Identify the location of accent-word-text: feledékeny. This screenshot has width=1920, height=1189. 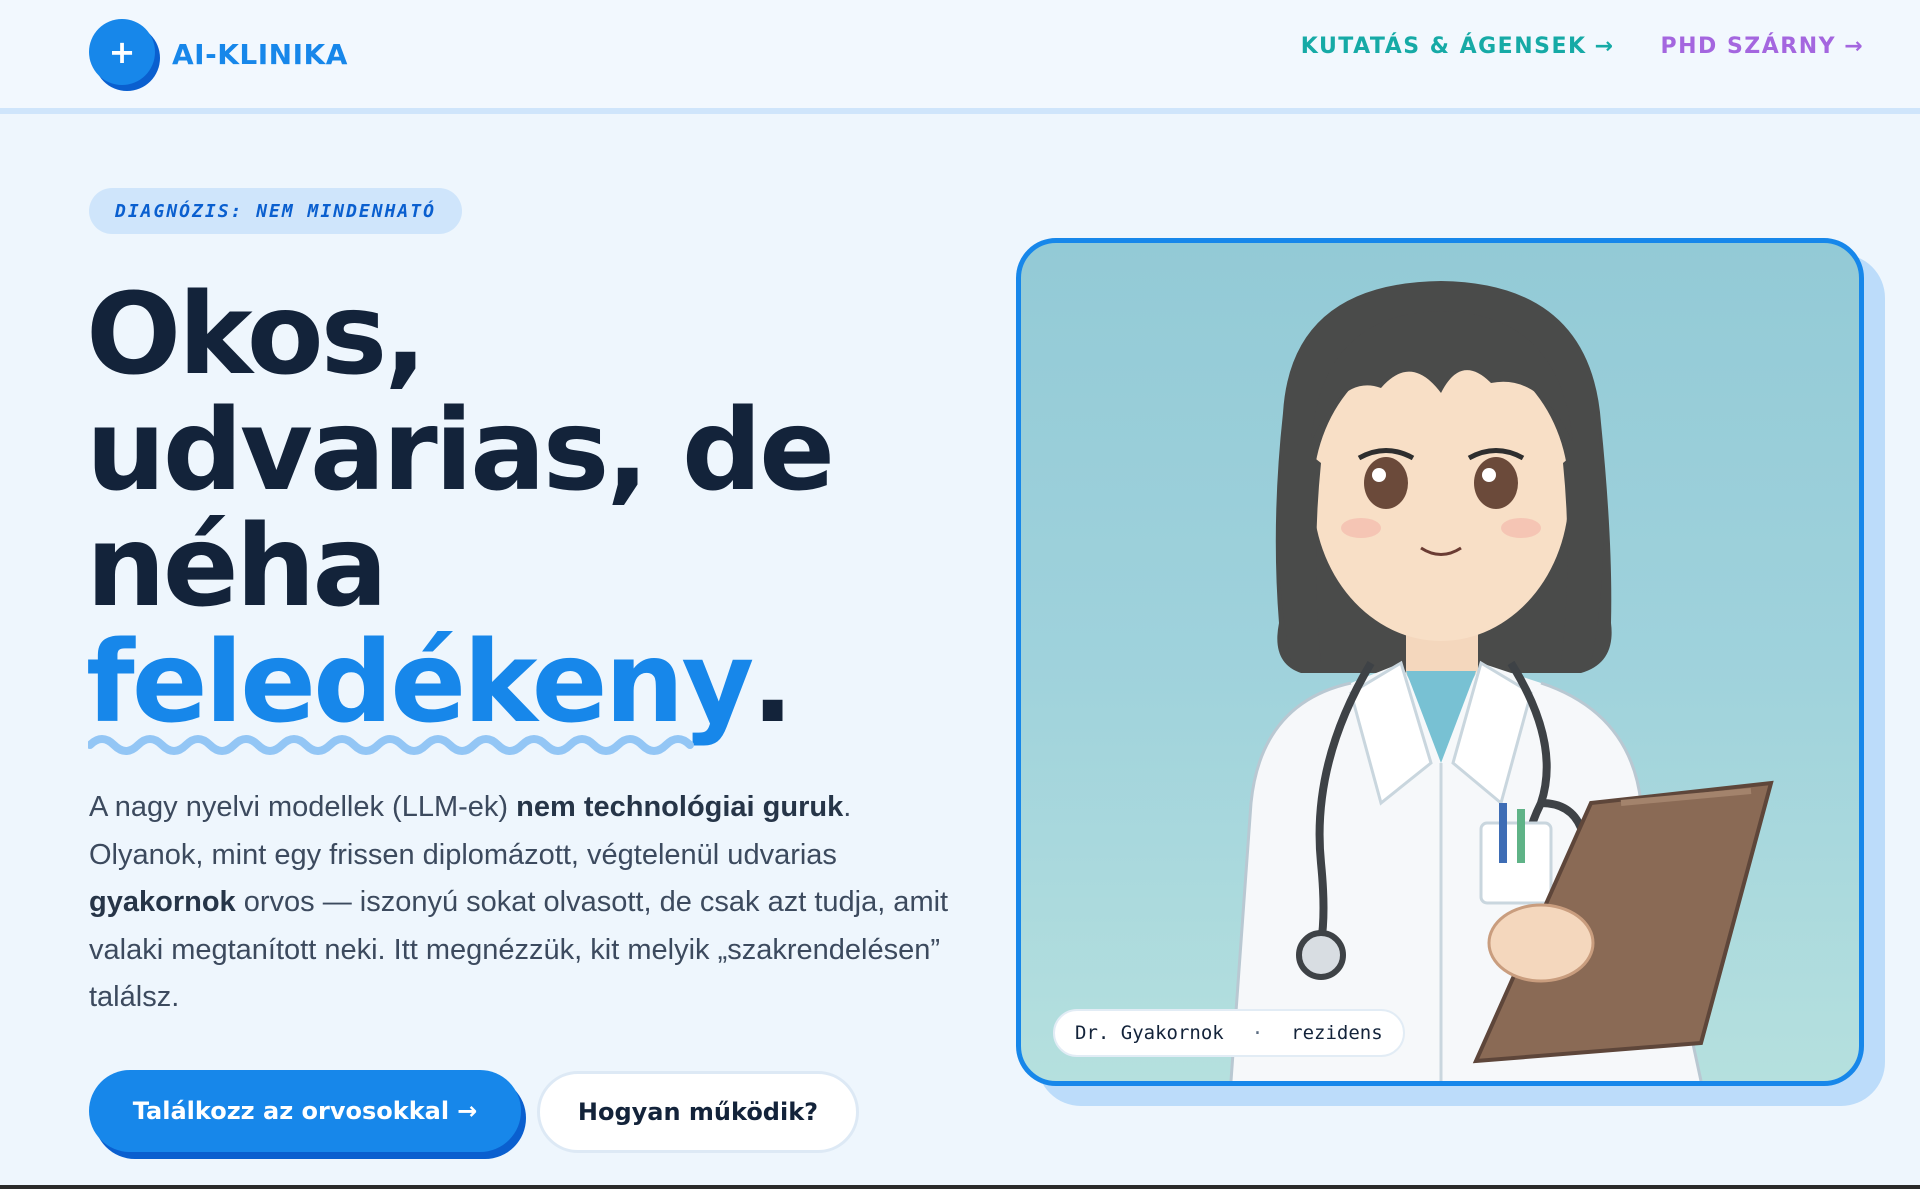
(420, 683).